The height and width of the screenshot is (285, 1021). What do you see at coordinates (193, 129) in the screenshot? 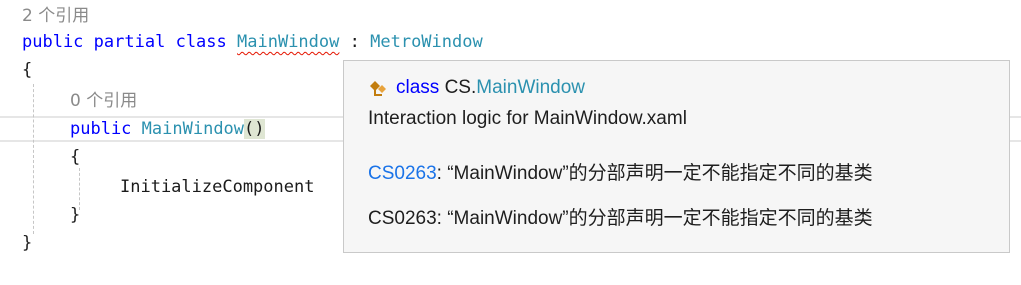
I see `ctor-name: MainWindow` at bounding box center [193, 129].